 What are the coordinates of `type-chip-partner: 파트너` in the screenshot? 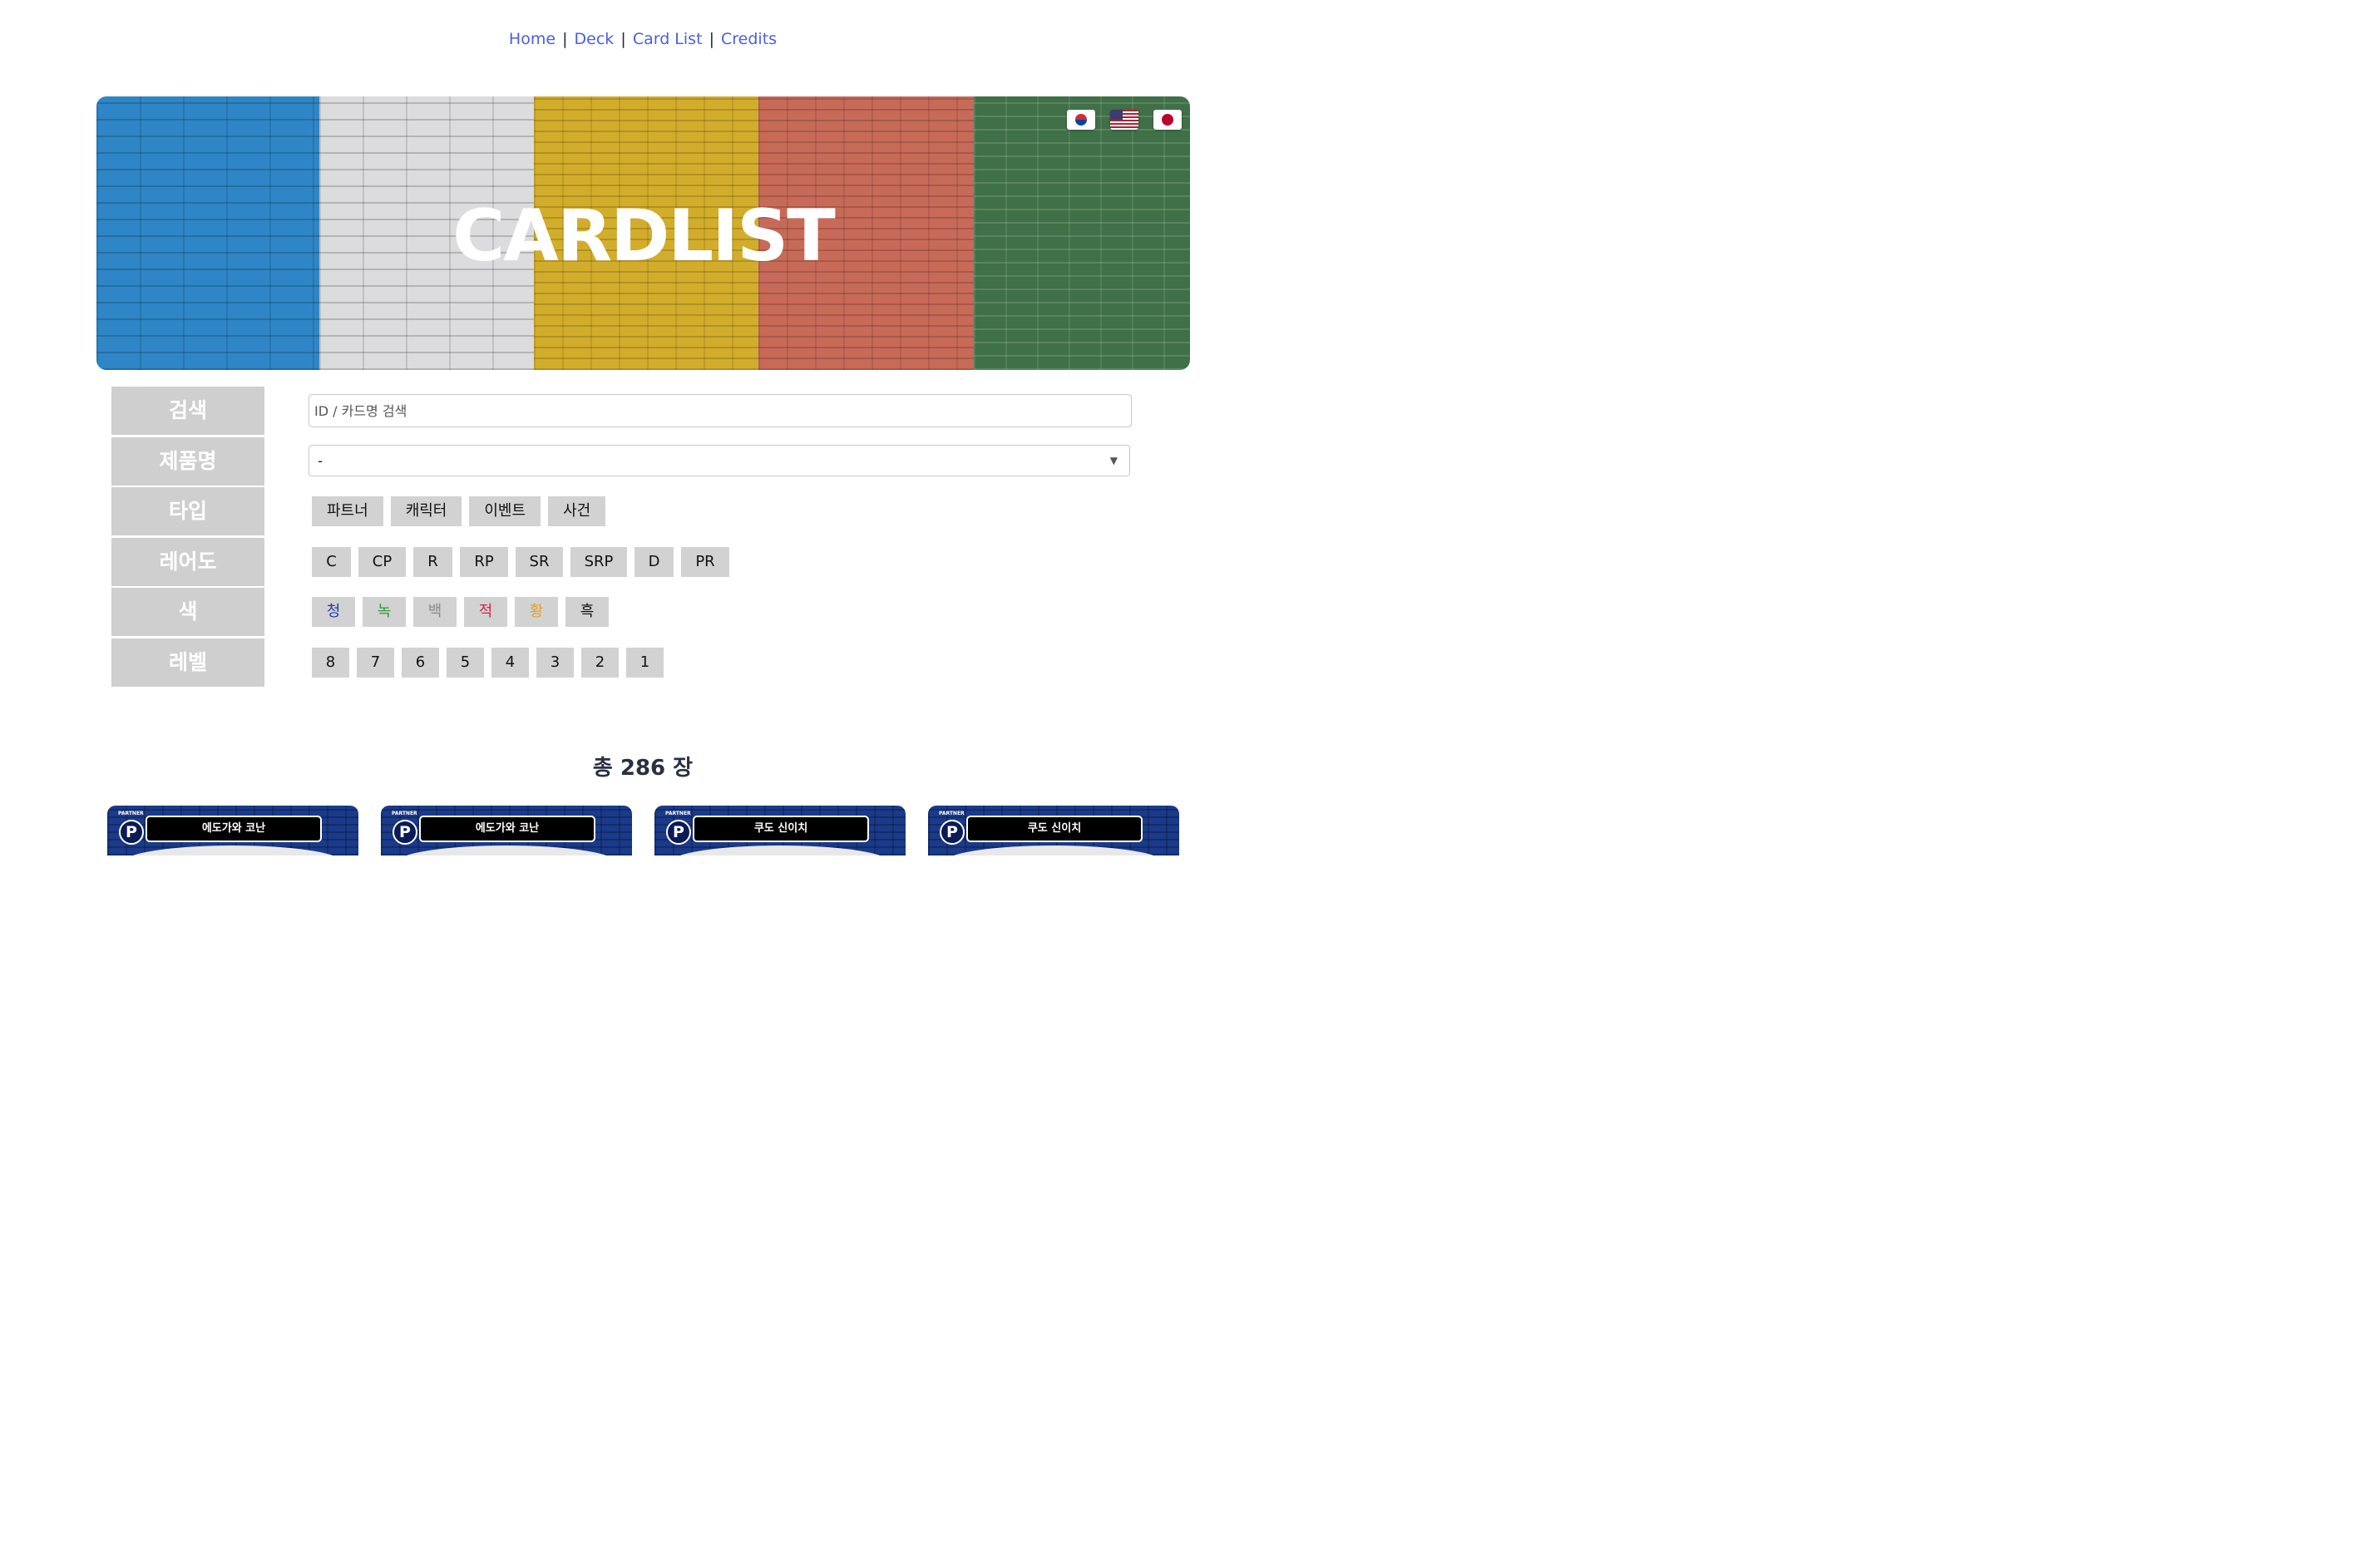 It's located at (347, 511).